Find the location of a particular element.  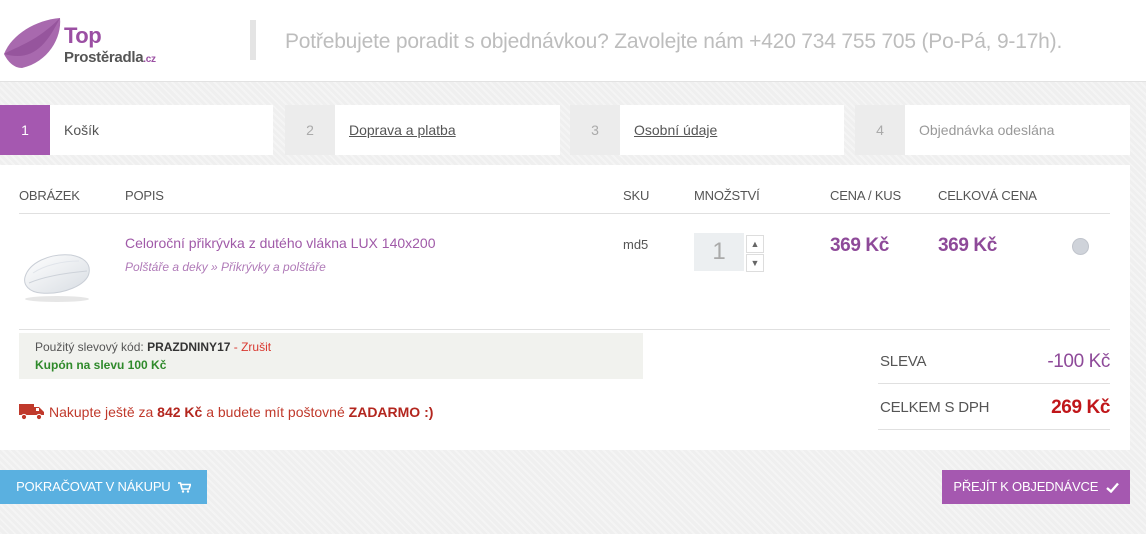

shipping-text-before: Nakupte ještě za is located at coordinates (103, 412).